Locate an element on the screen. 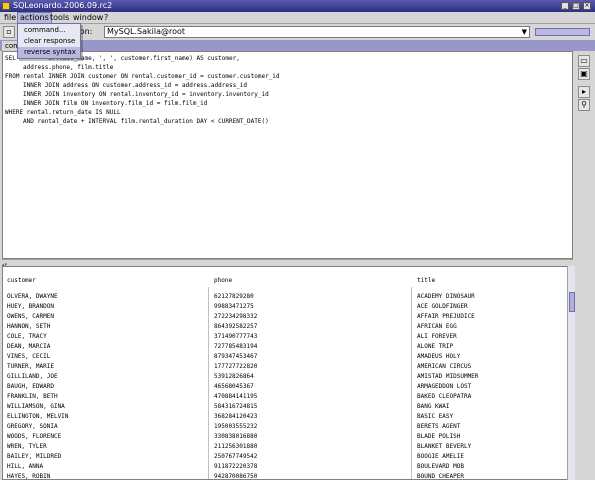  table-cell: WREN, TYLER is located at coordinates (27, 446).